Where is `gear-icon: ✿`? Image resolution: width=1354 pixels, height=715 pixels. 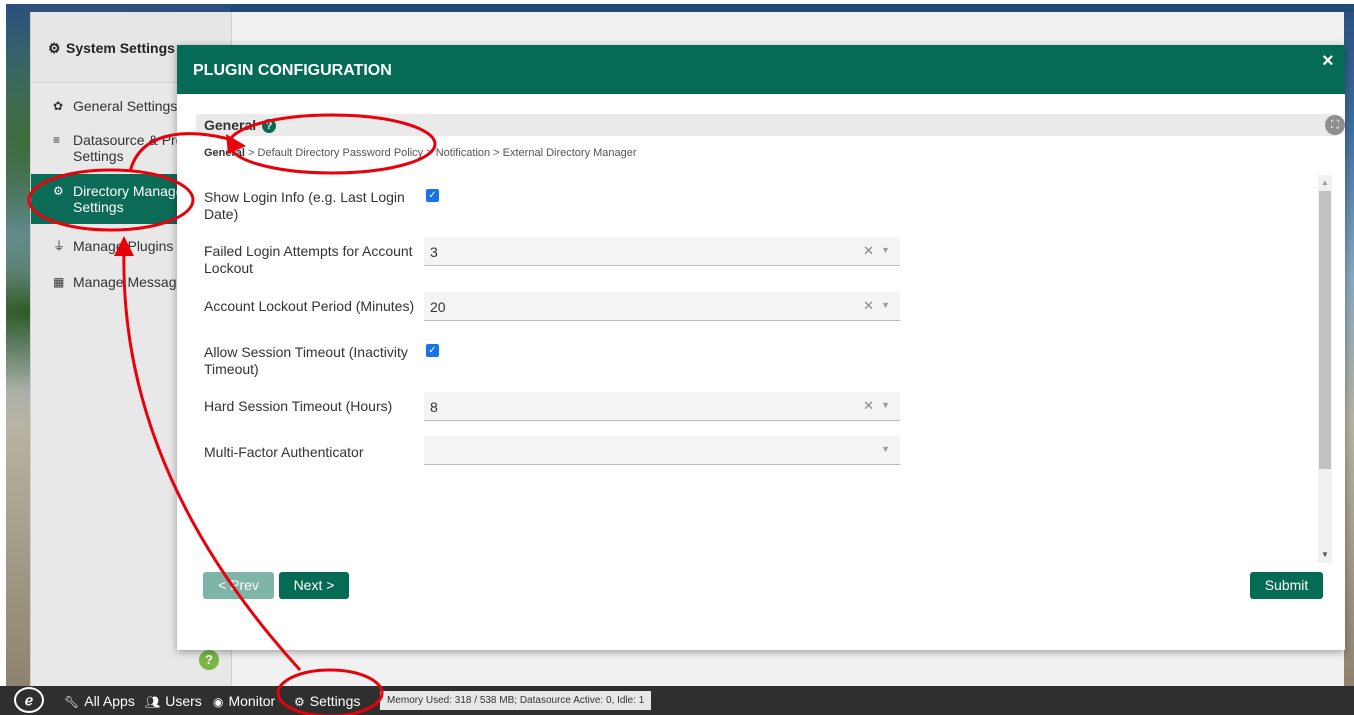
gear-icon: ✿ is located at coordinates (58, 106).